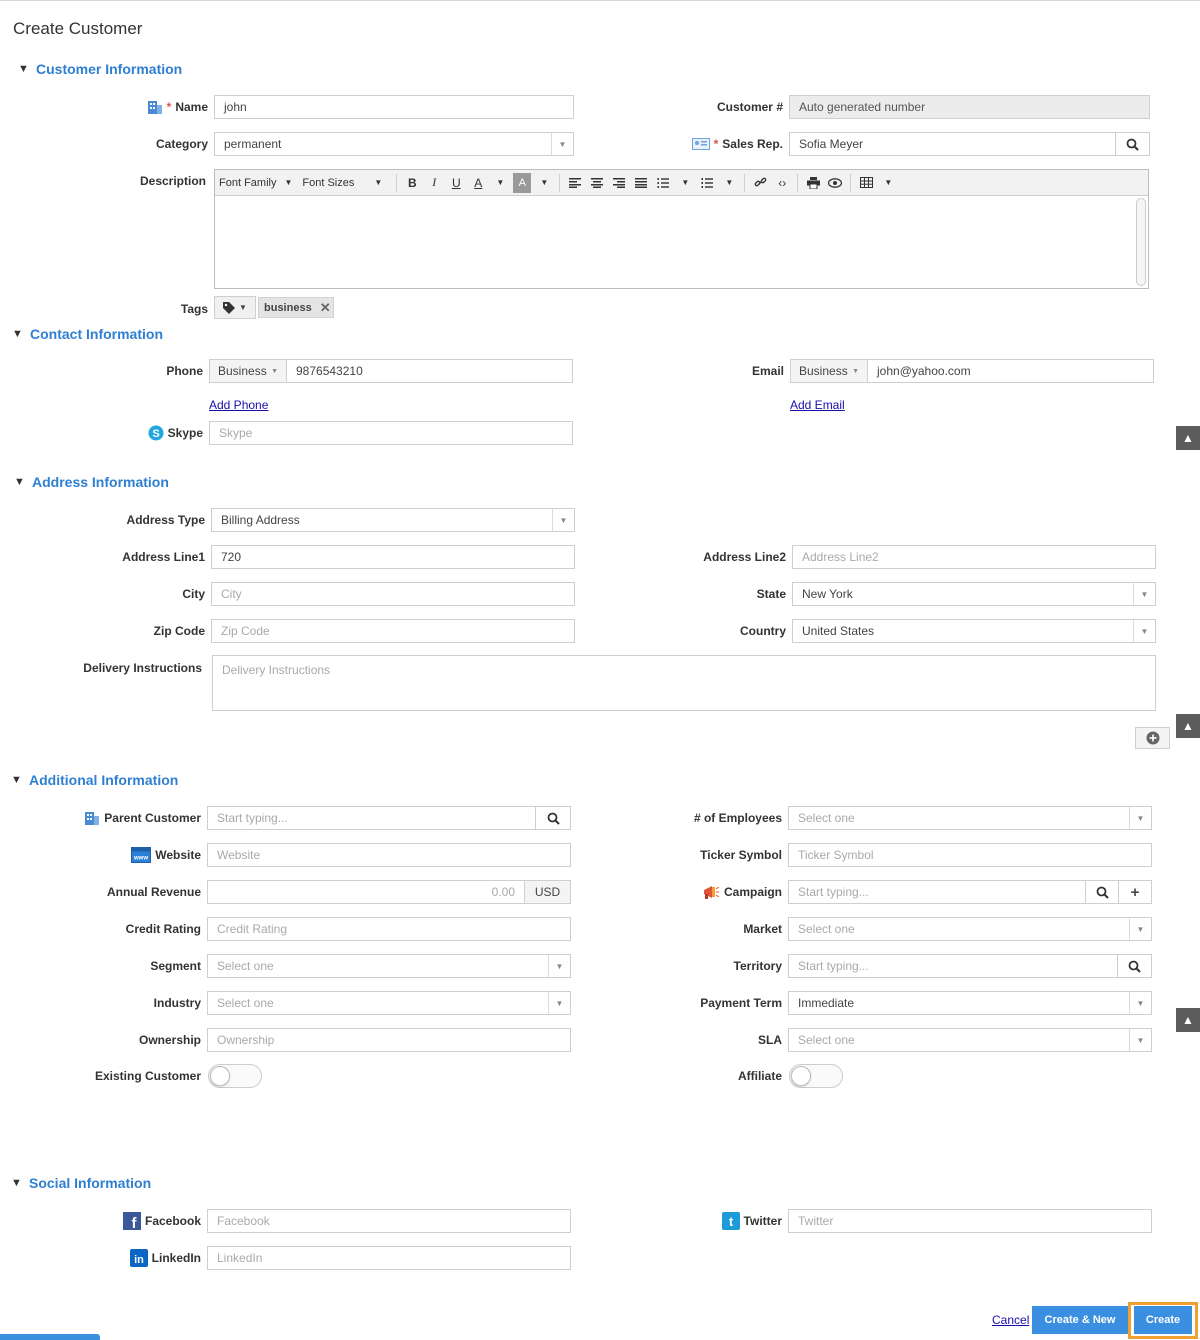 This screenshot has width=1200, height=1340. I want to click on create-button: Create, so click(1163, 1320).